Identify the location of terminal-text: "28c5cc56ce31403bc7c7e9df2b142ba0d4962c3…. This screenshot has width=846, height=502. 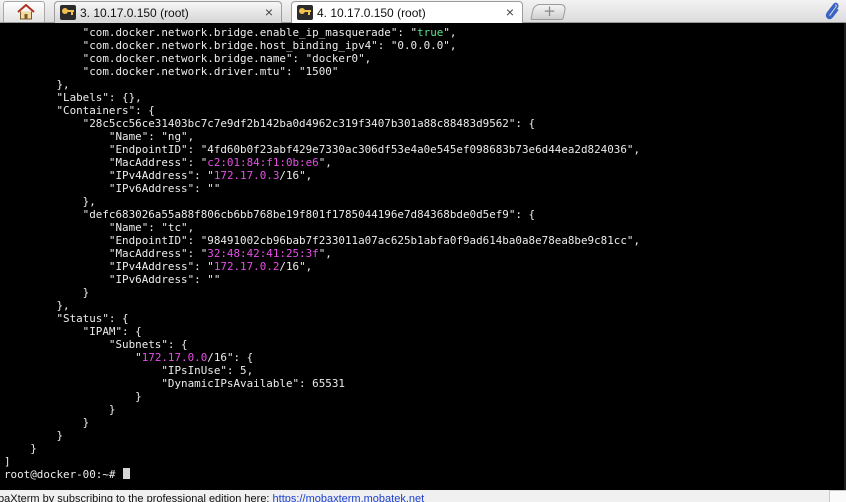
(270, 123).